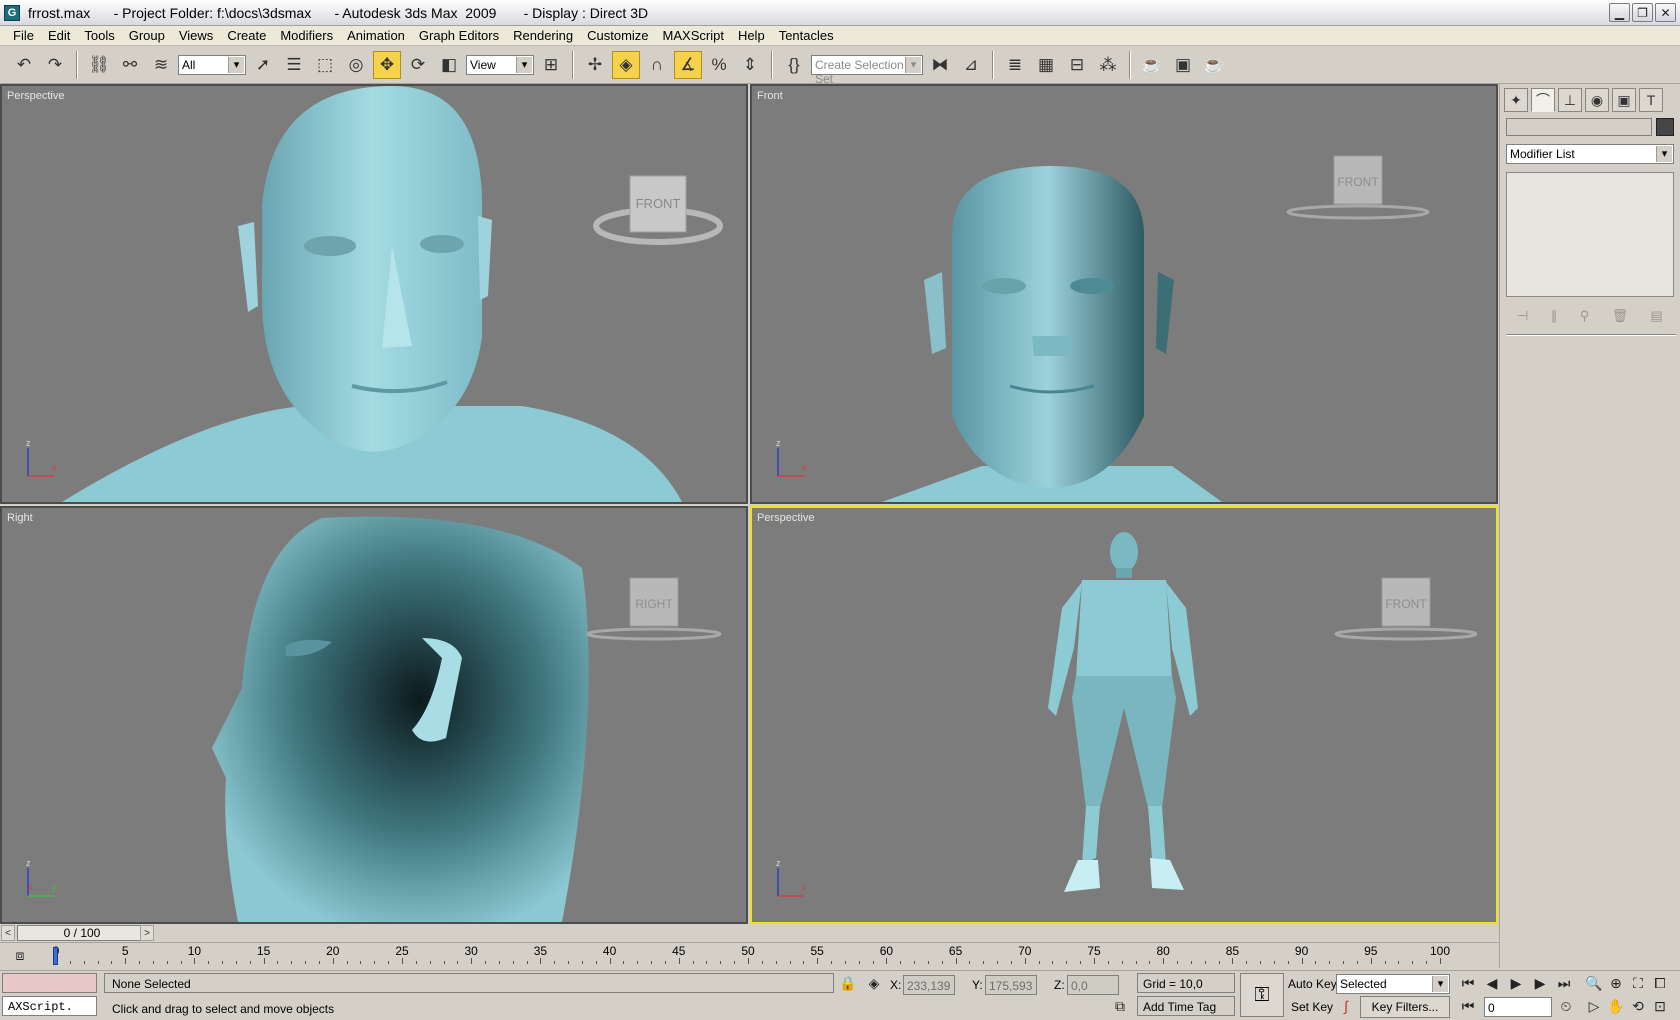 The width and height of the screenshot is (1680, 1020). What do you see at coordinates (49, 983) in the screenshot?
I see `maxscript-listener-top` at bounding box center [49, 983].